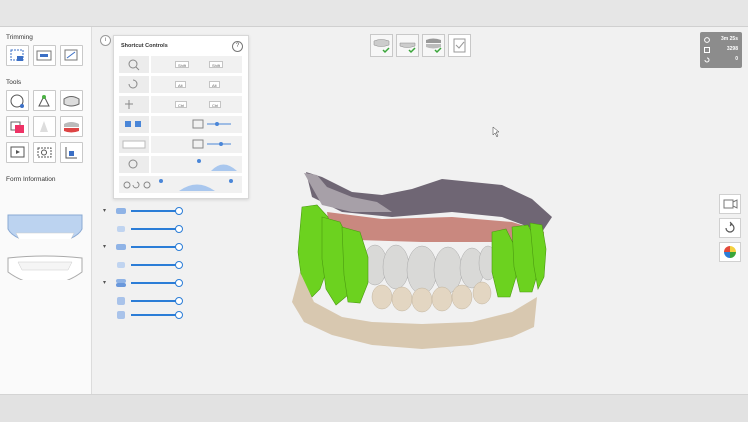  What do you see at coordinates (180, 184) in the screenshot?
I see `shortcut-row-combined` at bounding box center [180, 184].